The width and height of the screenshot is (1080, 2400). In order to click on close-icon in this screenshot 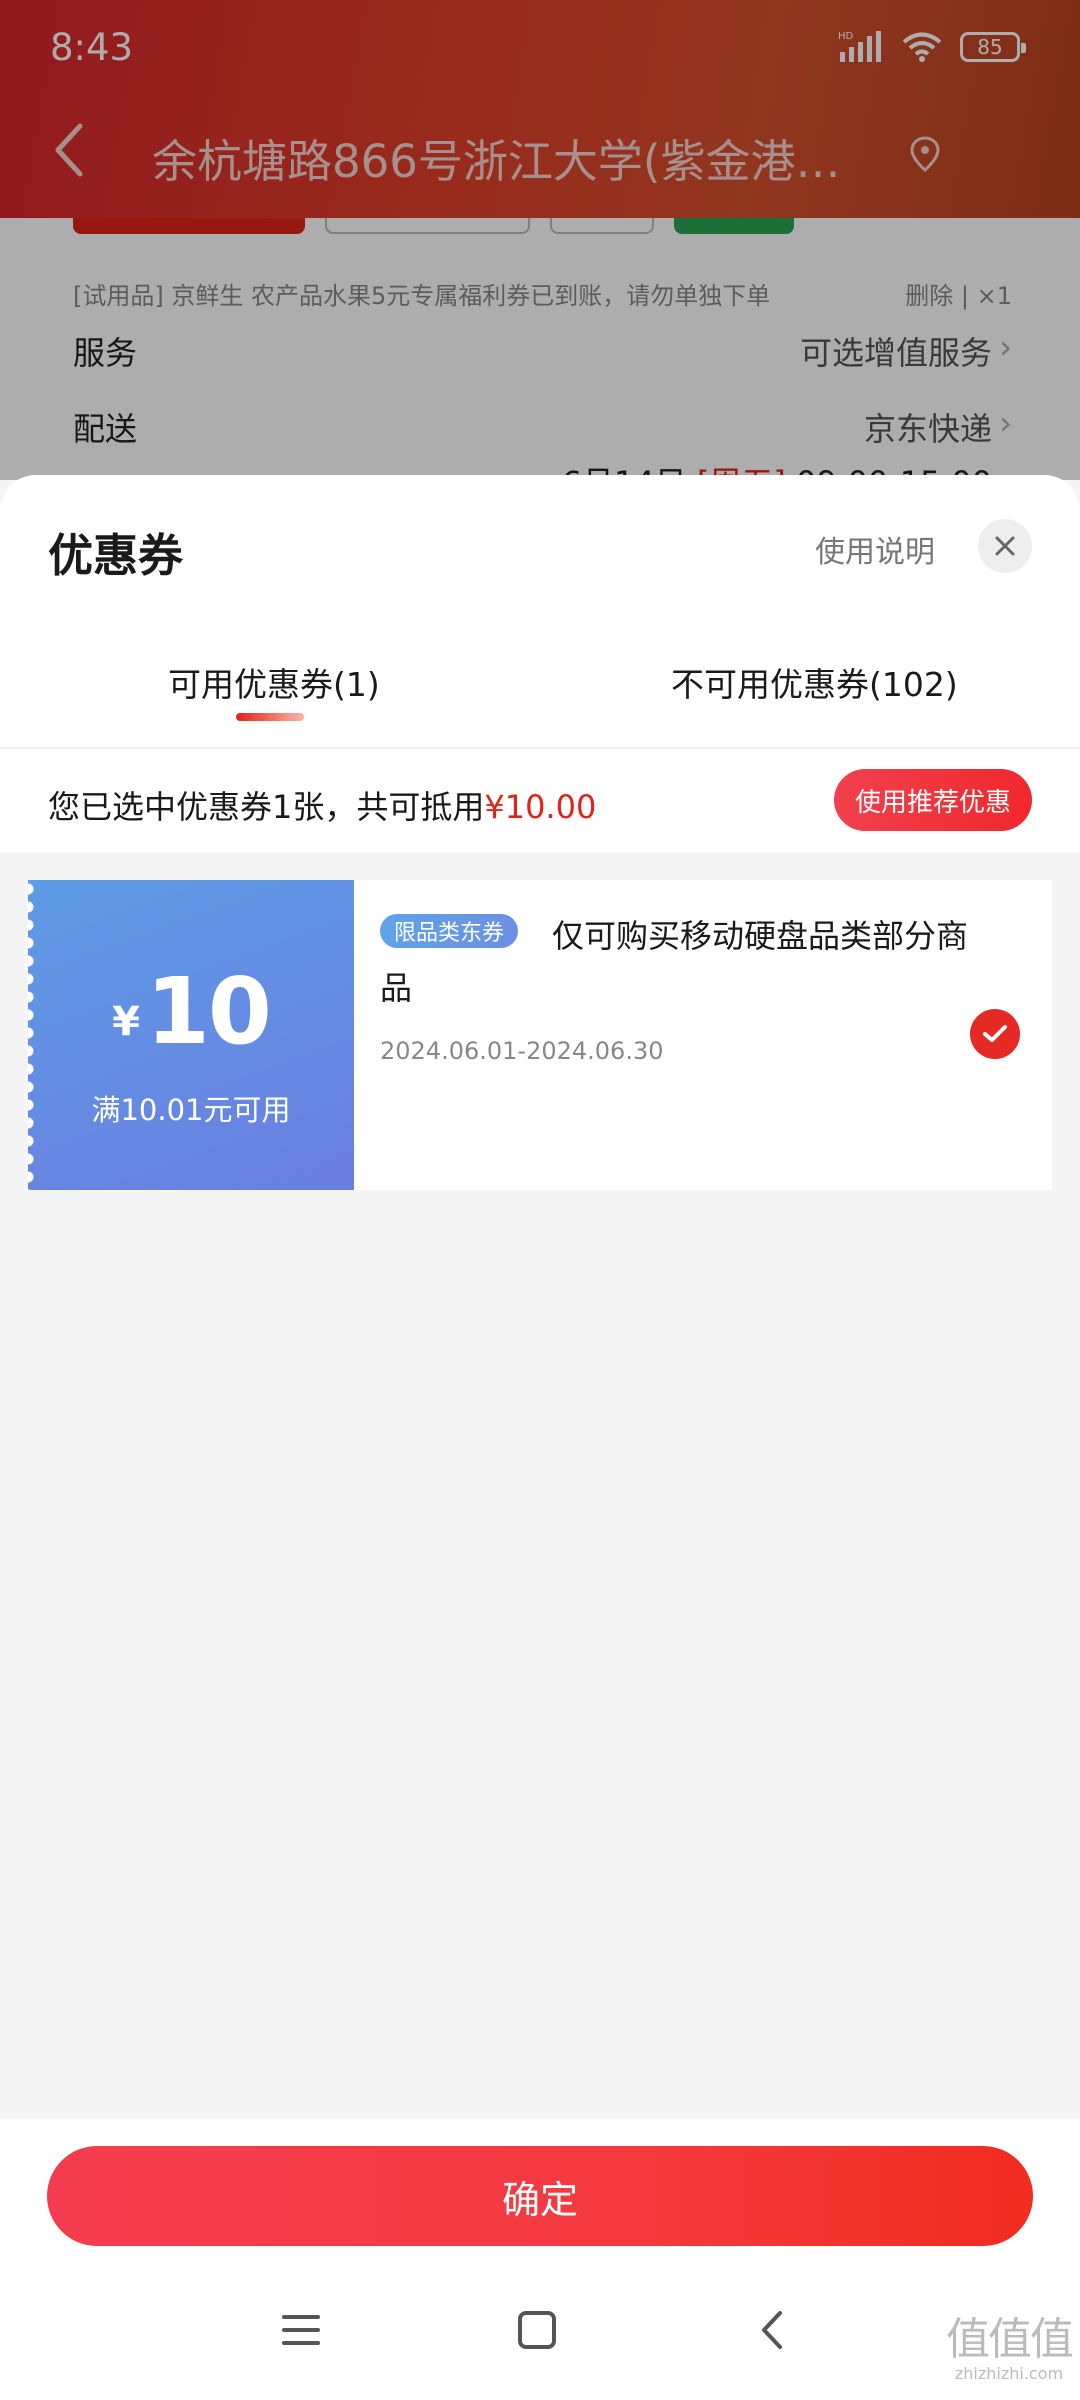, I will do `click(1005, 546)`.